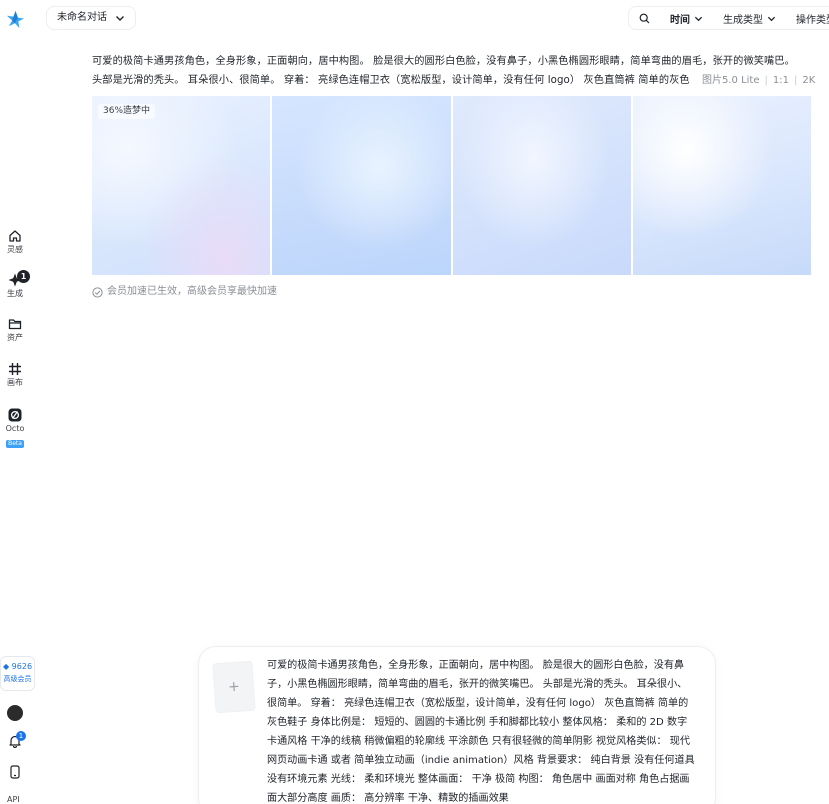  Describe the element at coordinates (680, 20) in the screenshot. I see `time-filter-label: 时间` at that location.